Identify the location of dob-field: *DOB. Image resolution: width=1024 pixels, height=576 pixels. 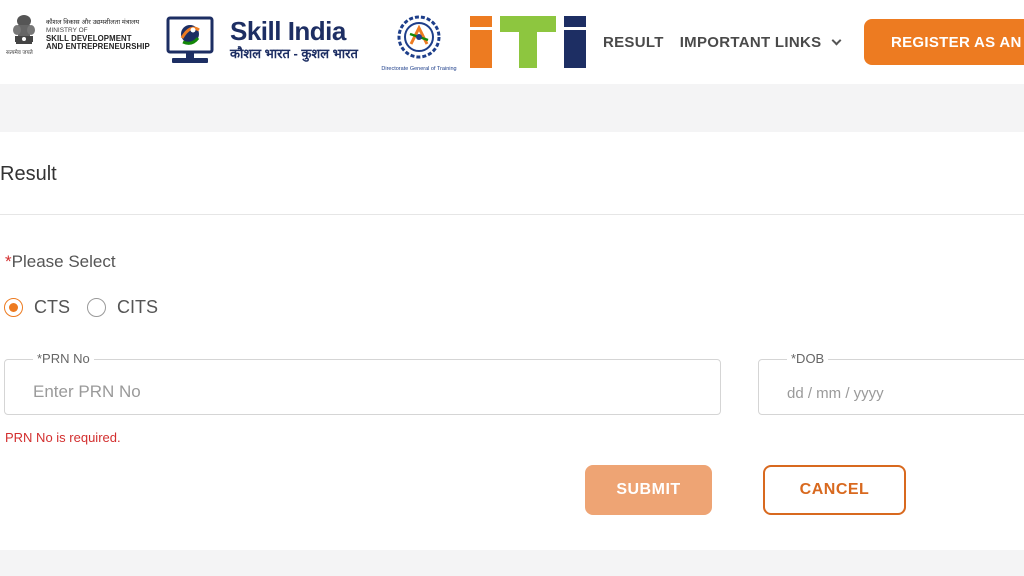
(891, 383).